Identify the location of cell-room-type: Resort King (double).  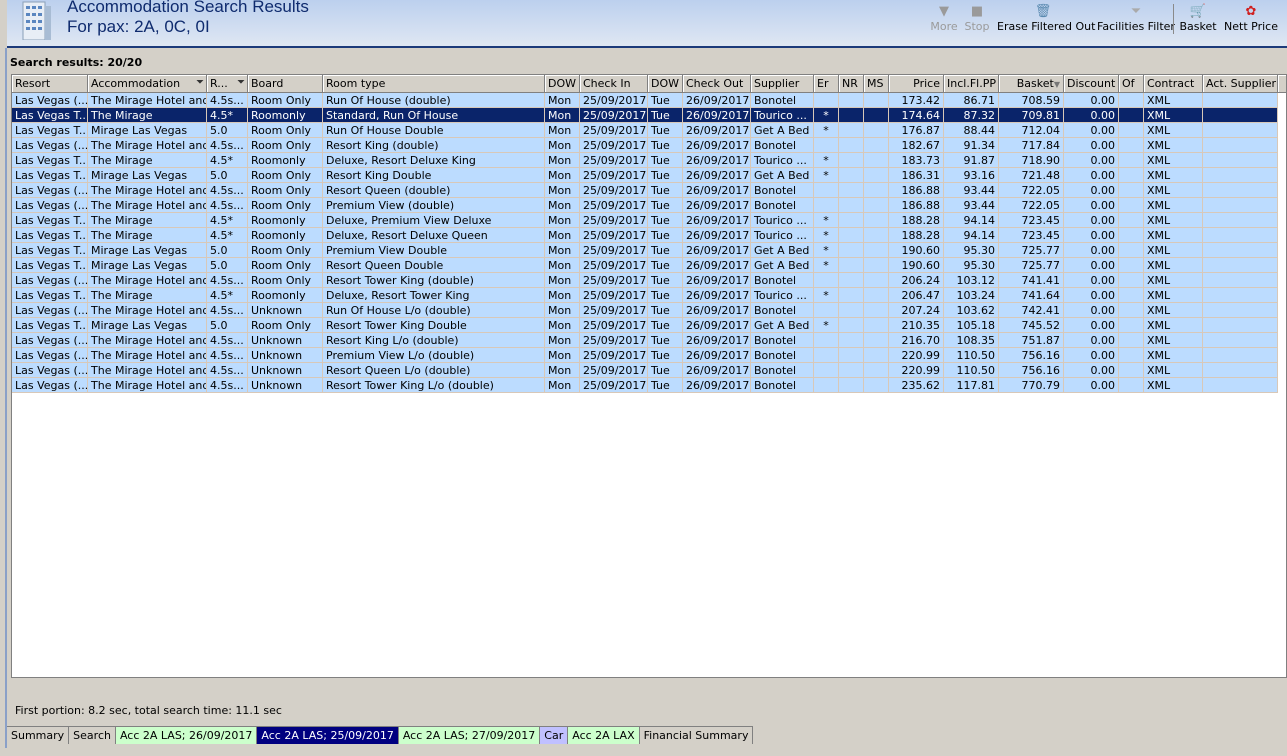
(434, 145).